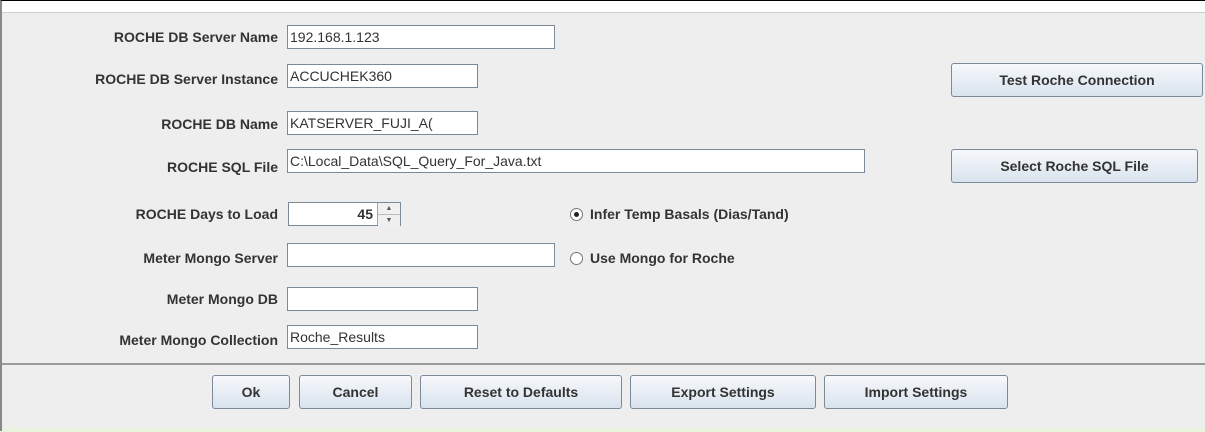 The image size is (1205, 432). Describe the element at coordinates (521, 392) in the screenshot. I see `reset-to-defaults-button: Reset to Defaults` at that location.